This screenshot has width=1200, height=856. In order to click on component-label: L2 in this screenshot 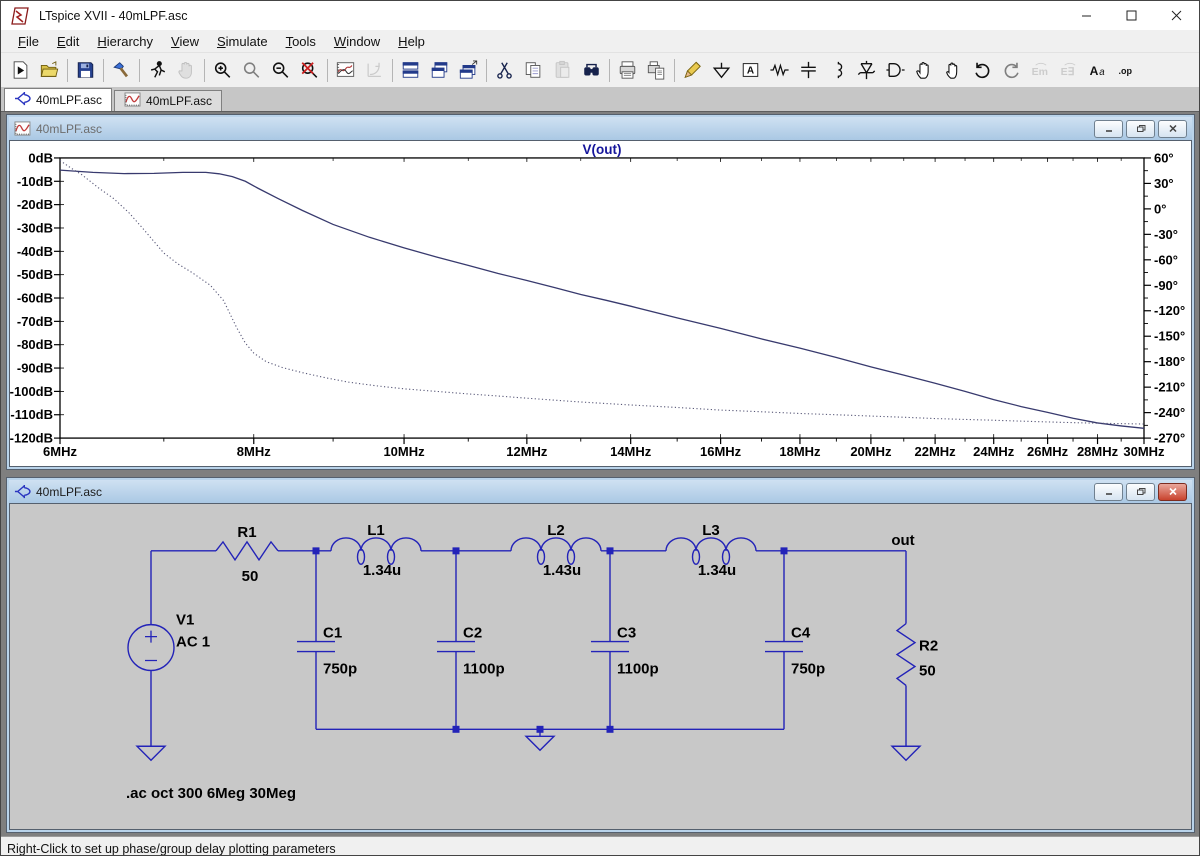, I will do `click(555, 530)`.